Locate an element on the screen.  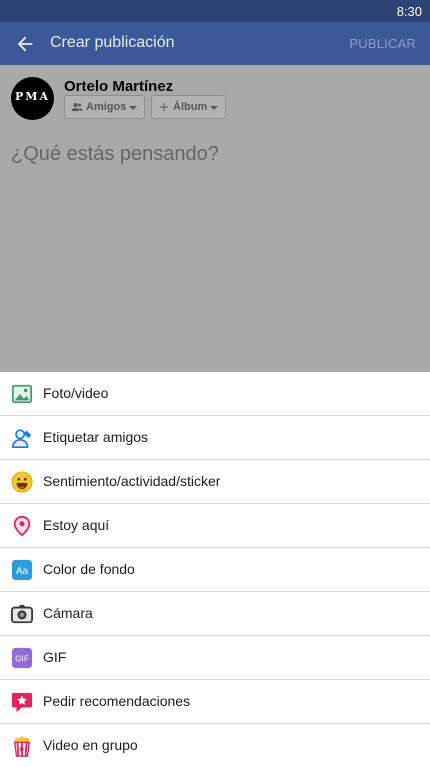
avatar-logo-mark: PMA is located at coordinates (32, 96).